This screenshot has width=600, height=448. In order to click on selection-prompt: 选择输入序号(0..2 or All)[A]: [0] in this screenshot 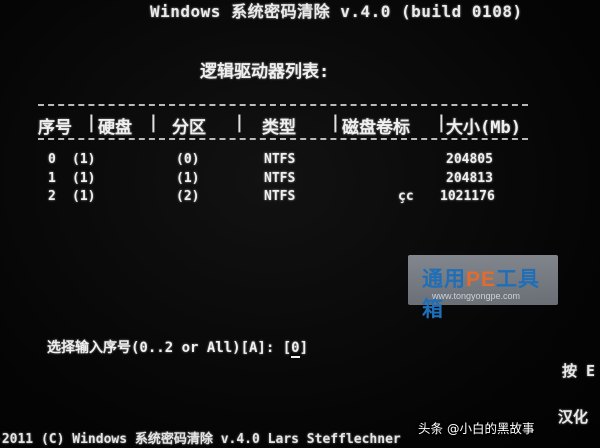, I will do `click(177, 347)`.